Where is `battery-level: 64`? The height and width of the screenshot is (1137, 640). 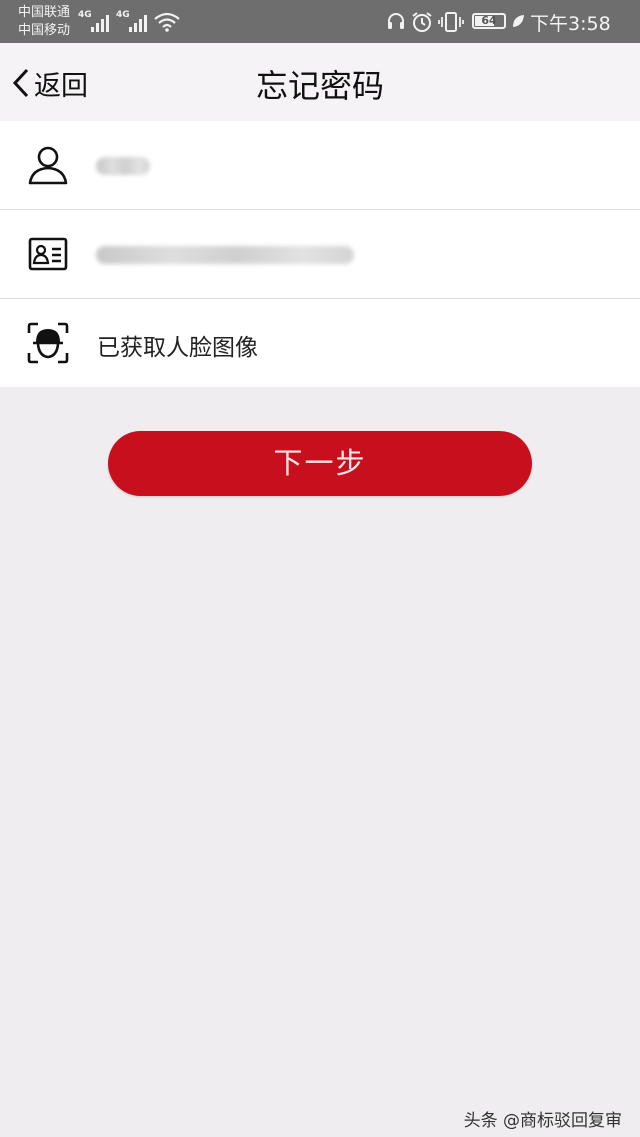 battery-level: 64 is located at coordinates (489, 20).